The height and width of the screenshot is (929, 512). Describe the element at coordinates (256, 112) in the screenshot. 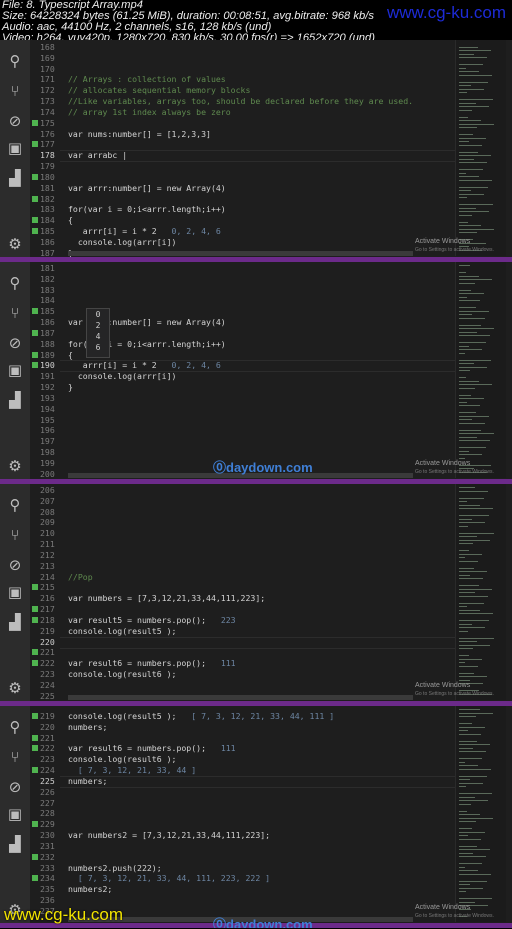

I see `code-line: 174 // array 1st index always be zero` at that location.